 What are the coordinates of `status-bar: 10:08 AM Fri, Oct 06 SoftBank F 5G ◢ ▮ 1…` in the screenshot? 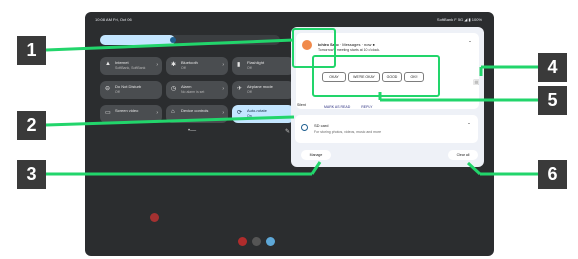 It's located at (288, 20).